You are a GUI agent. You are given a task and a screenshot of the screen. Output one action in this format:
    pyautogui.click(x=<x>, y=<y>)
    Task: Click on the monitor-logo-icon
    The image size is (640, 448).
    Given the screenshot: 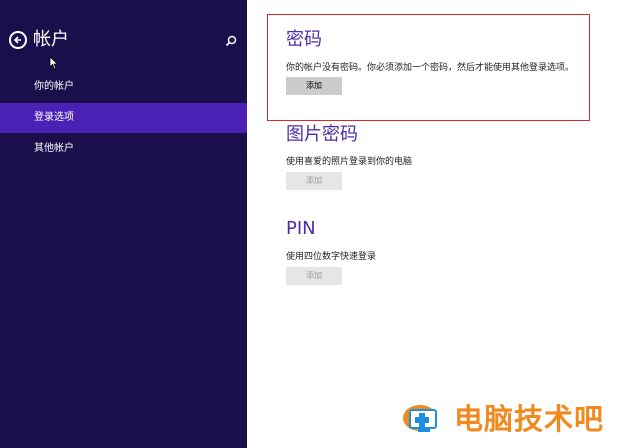 What is the action you would take?
    pyautogui.click(x=420, y=418)
    